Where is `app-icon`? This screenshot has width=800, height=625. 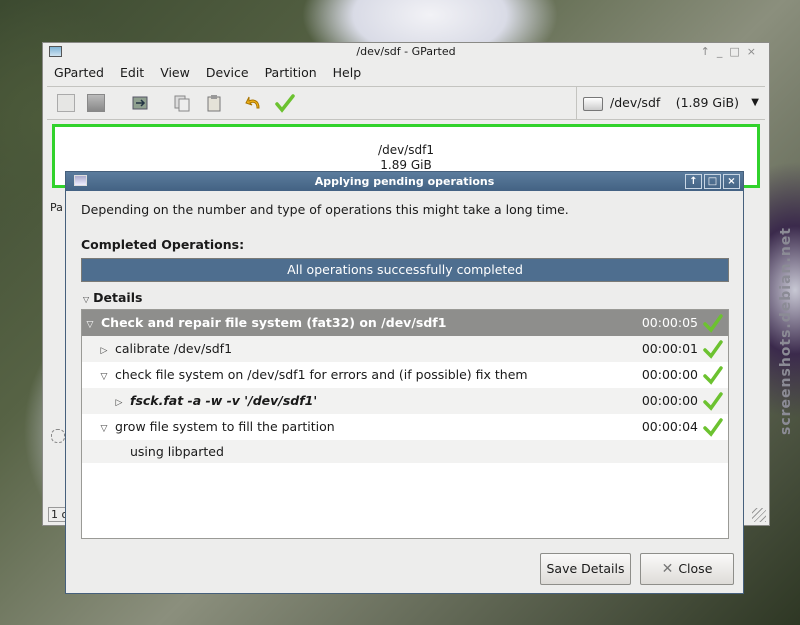 app-icon is located at coordinates (55, 51).